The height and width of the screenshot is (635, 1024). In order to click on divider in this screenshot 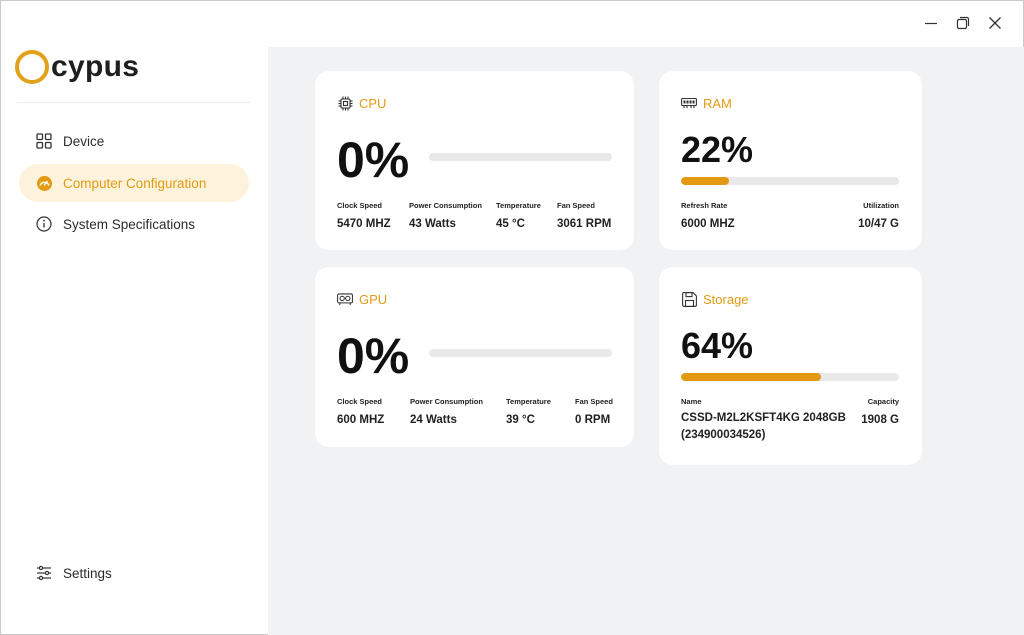, I will do `click(134, 102)`.